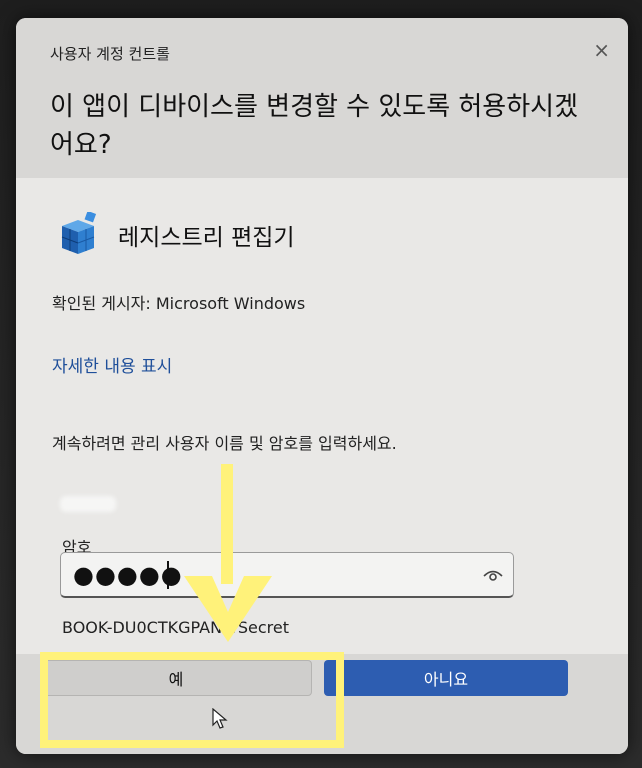 The height and width of the screenshot is (768, 642). I want to click on text-caret, so click(168, 575).